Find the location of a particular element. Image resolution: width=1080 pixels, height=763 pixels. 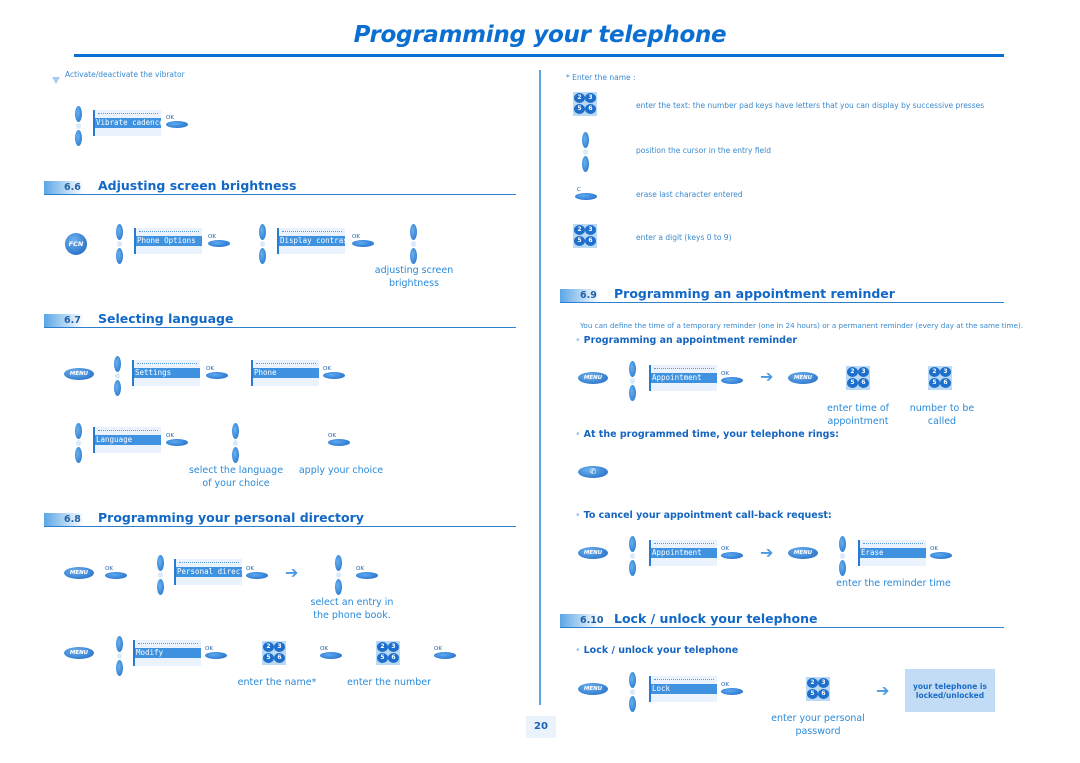

title-rule is located at coordinates (539, 55).